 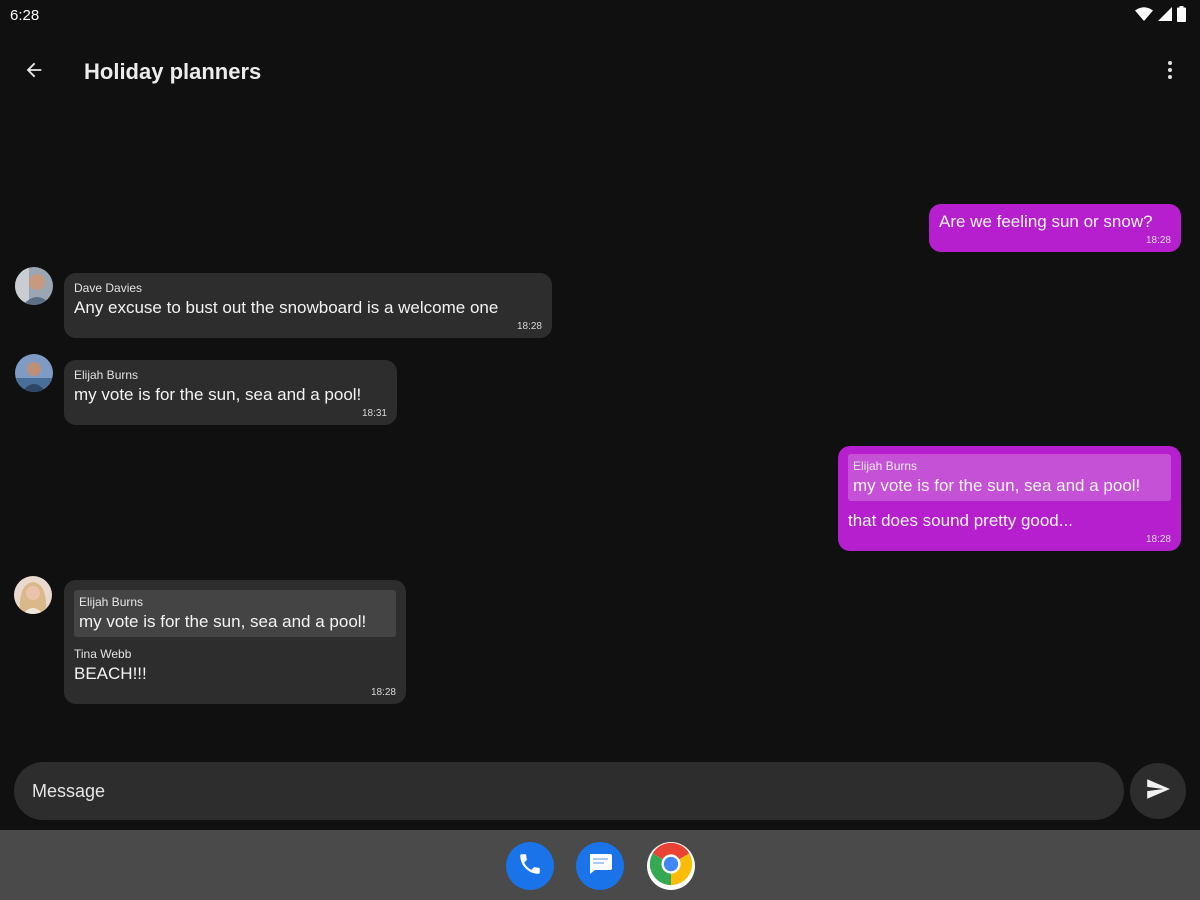 What do you see at coordinates (173, 71) in the screenshot?
I see `conversation-title: Holiday planners` at bounding box center [173, 71].